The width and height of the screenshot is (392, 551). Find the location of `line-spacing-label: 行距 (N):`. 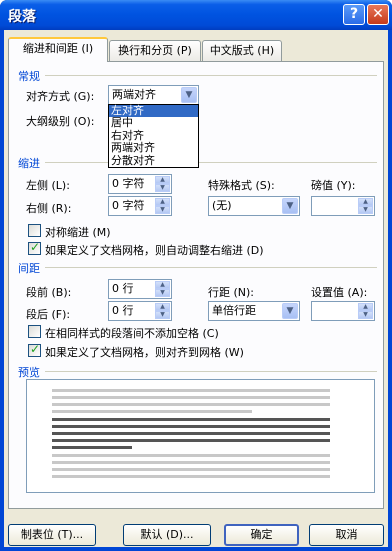

line-spacing-label: 行距 (N): is located at coordinates (231, 292).